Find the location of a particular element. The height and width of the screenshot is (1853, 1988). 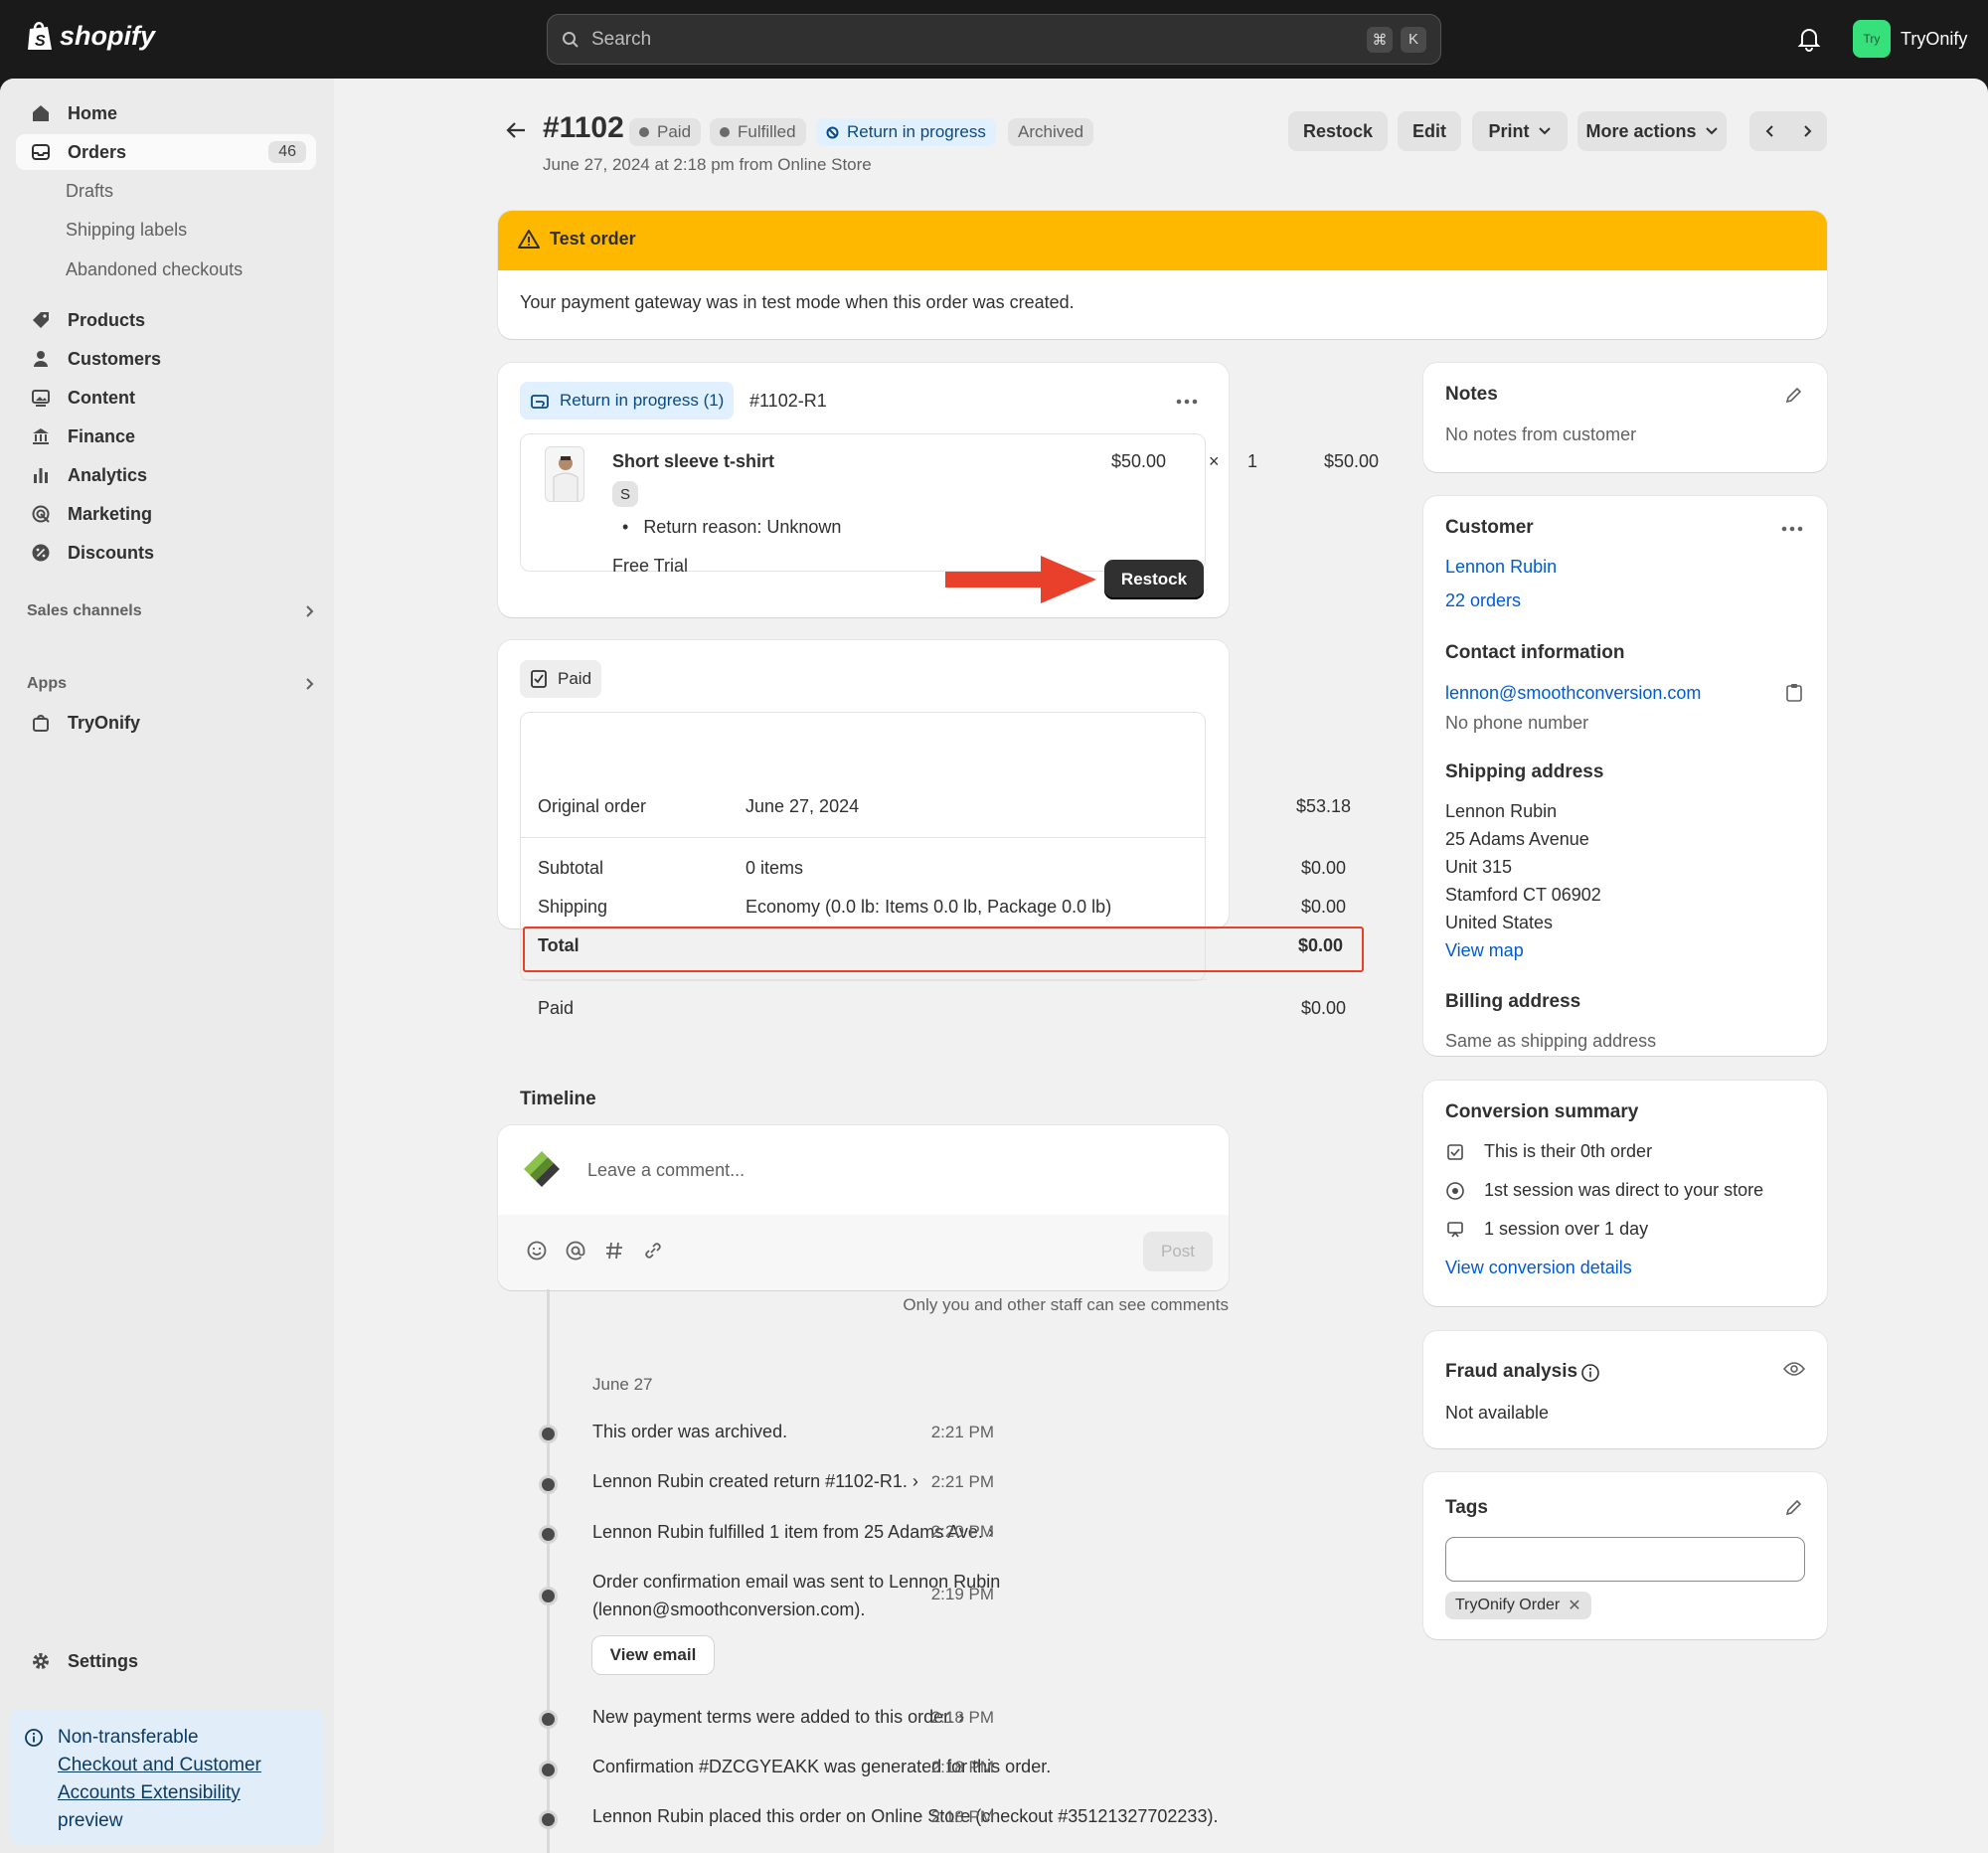

sidebar-item-content: Content is located at coordinates (166, 398).